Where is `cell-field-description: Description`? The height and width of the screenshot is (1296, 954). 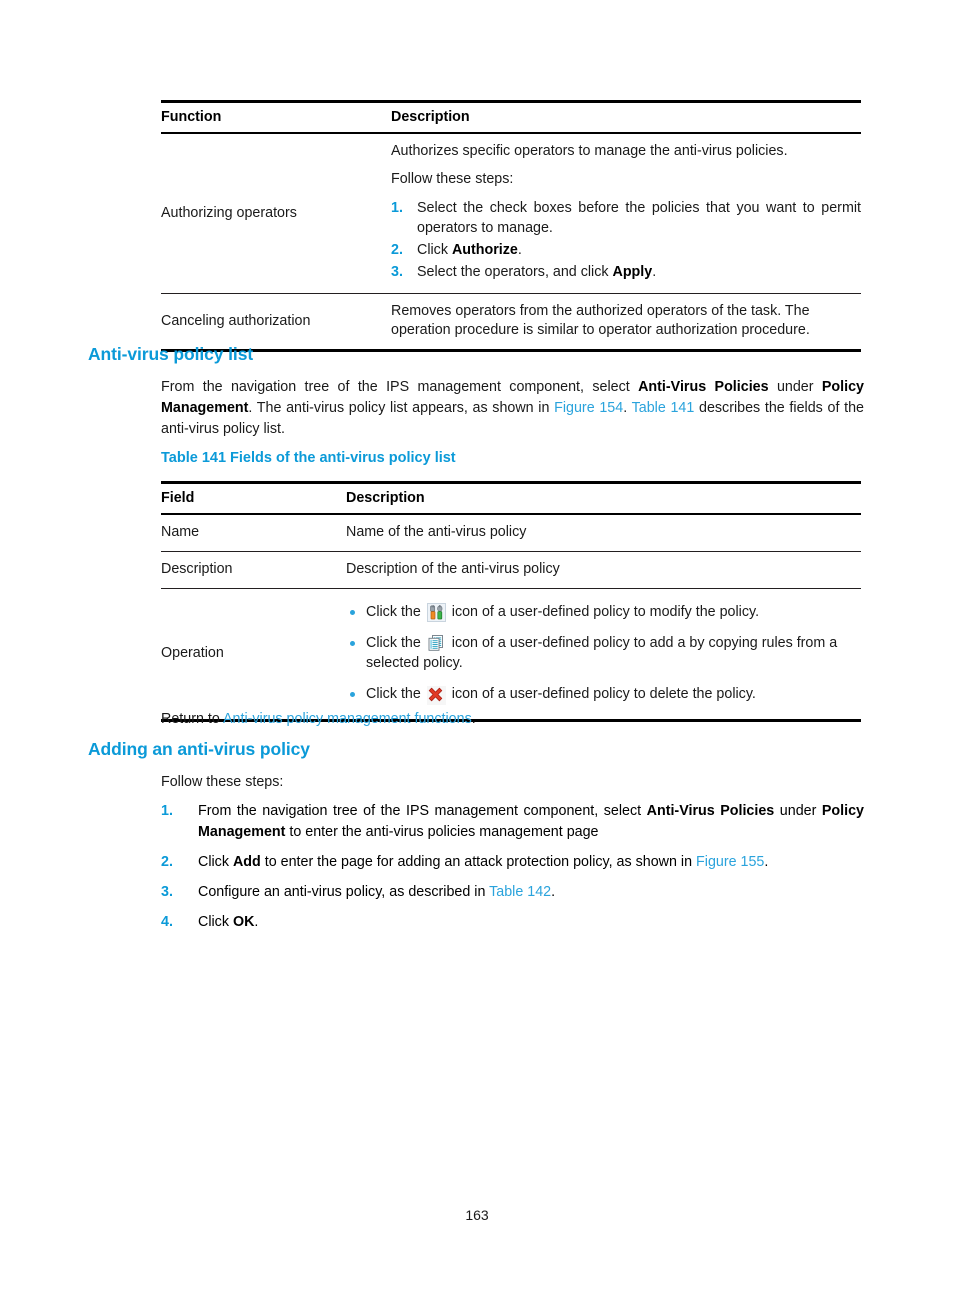
cell-field-description: Description is located at coordinates (253, 570).